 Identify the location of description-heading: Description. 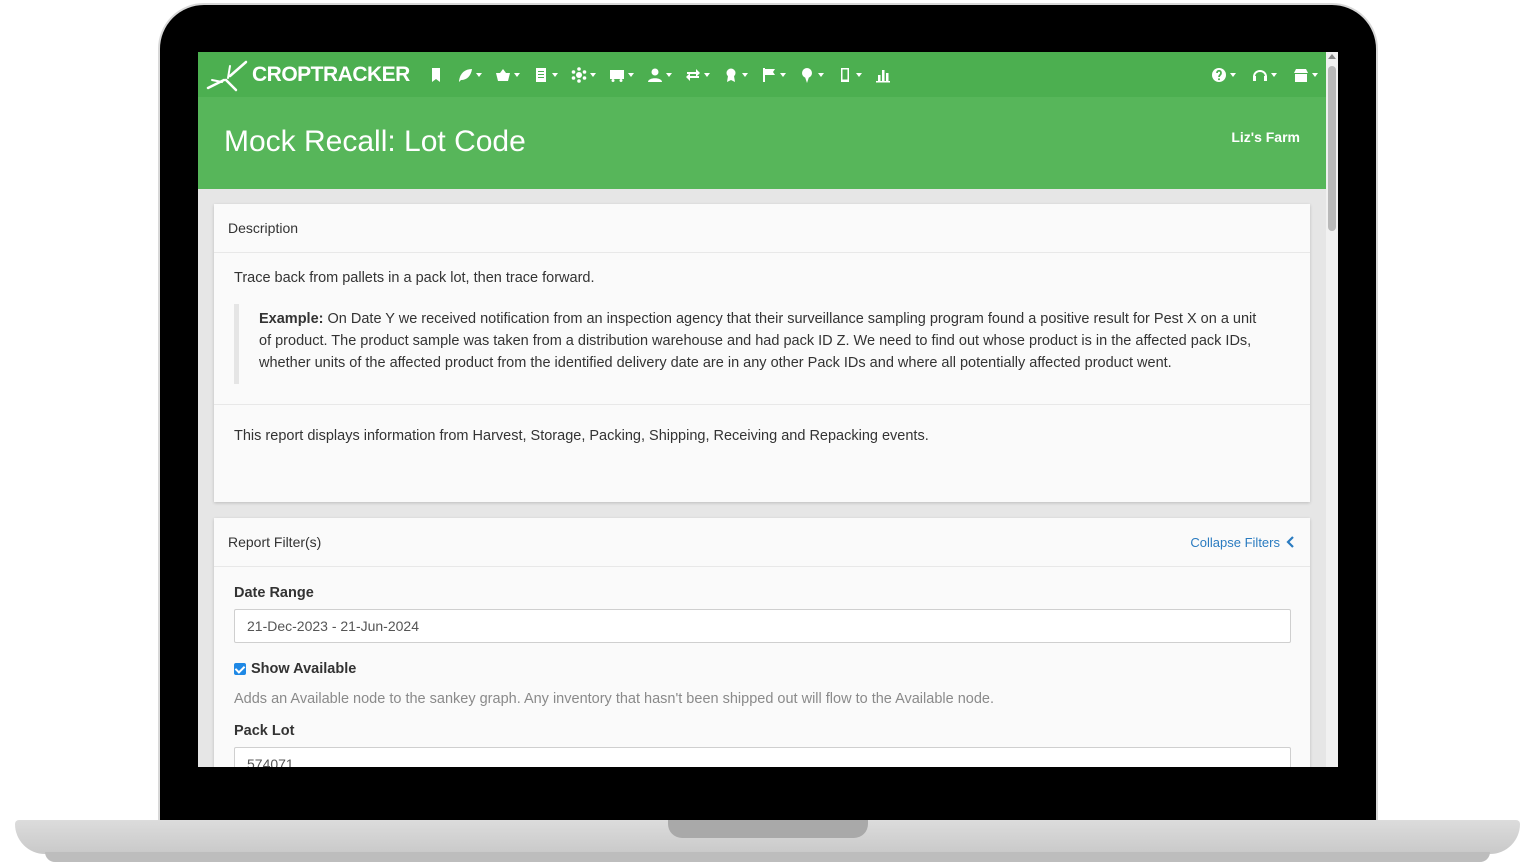
(762, 228).